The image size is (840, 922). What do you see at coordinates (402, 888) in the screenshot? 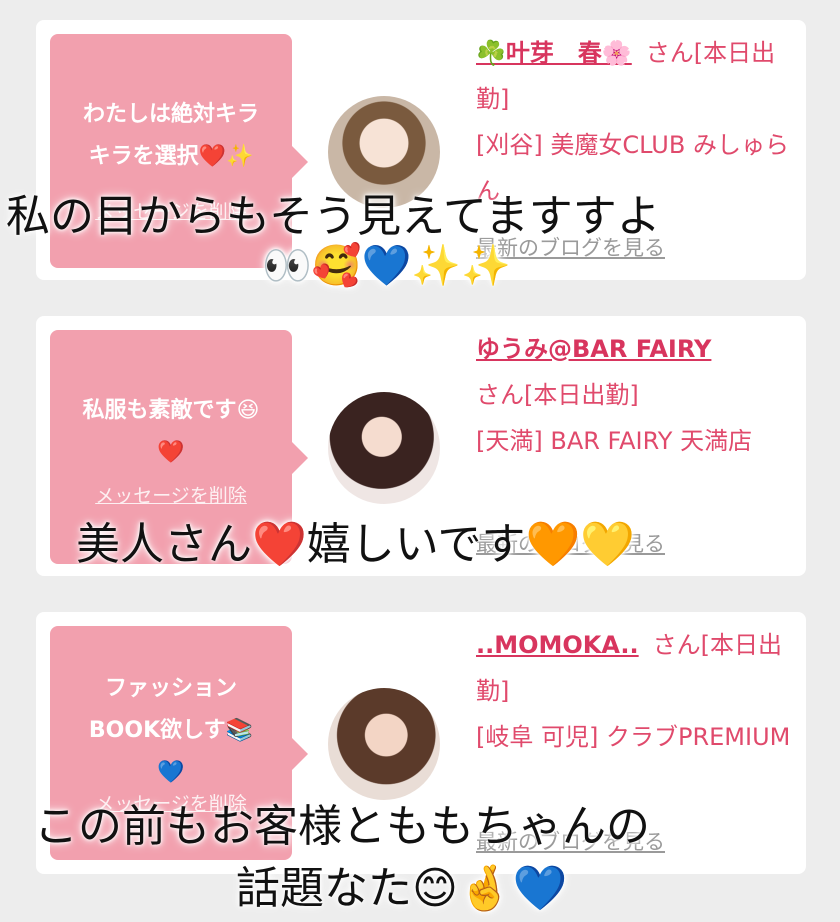
I see `overlay-caption: 話題なた😊🤞💙` at bounding box center [402, 888].